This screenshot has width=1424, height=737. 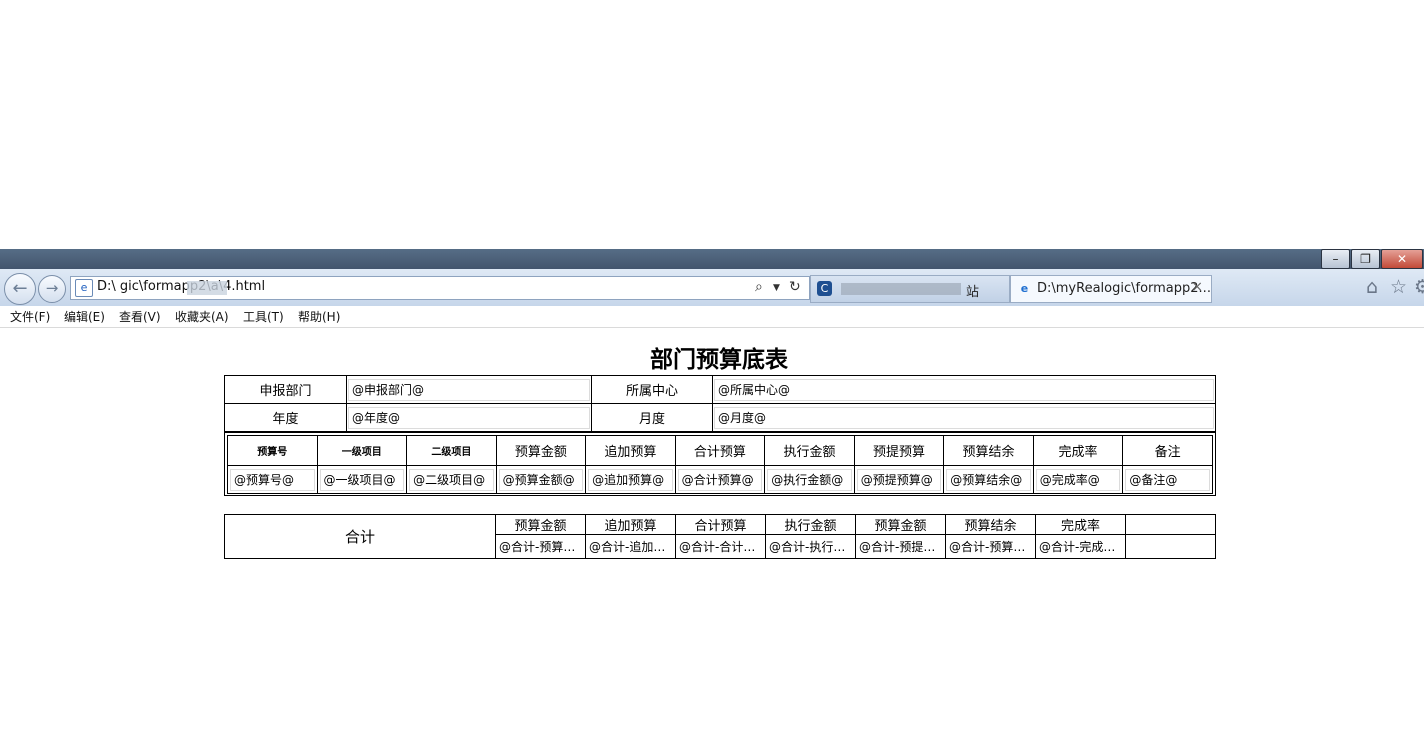 What do you see at coordinates (440, 288) in the screenshot?
I see `address-bar: e D:\ gic\formapp2\a\4.html ⌕ ▼ ↻` at bounding box center [440, 288].